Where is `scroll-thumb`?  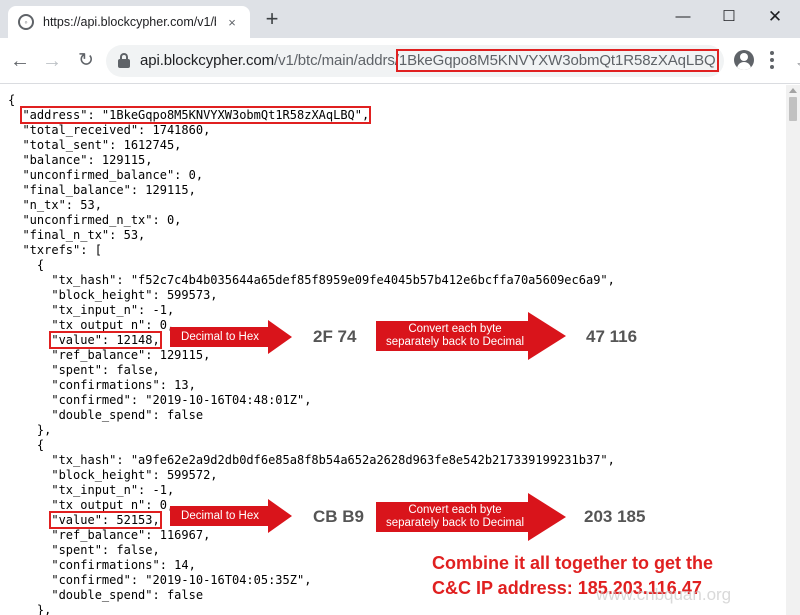
scroll-thumb is located at coordinates (793, 109).